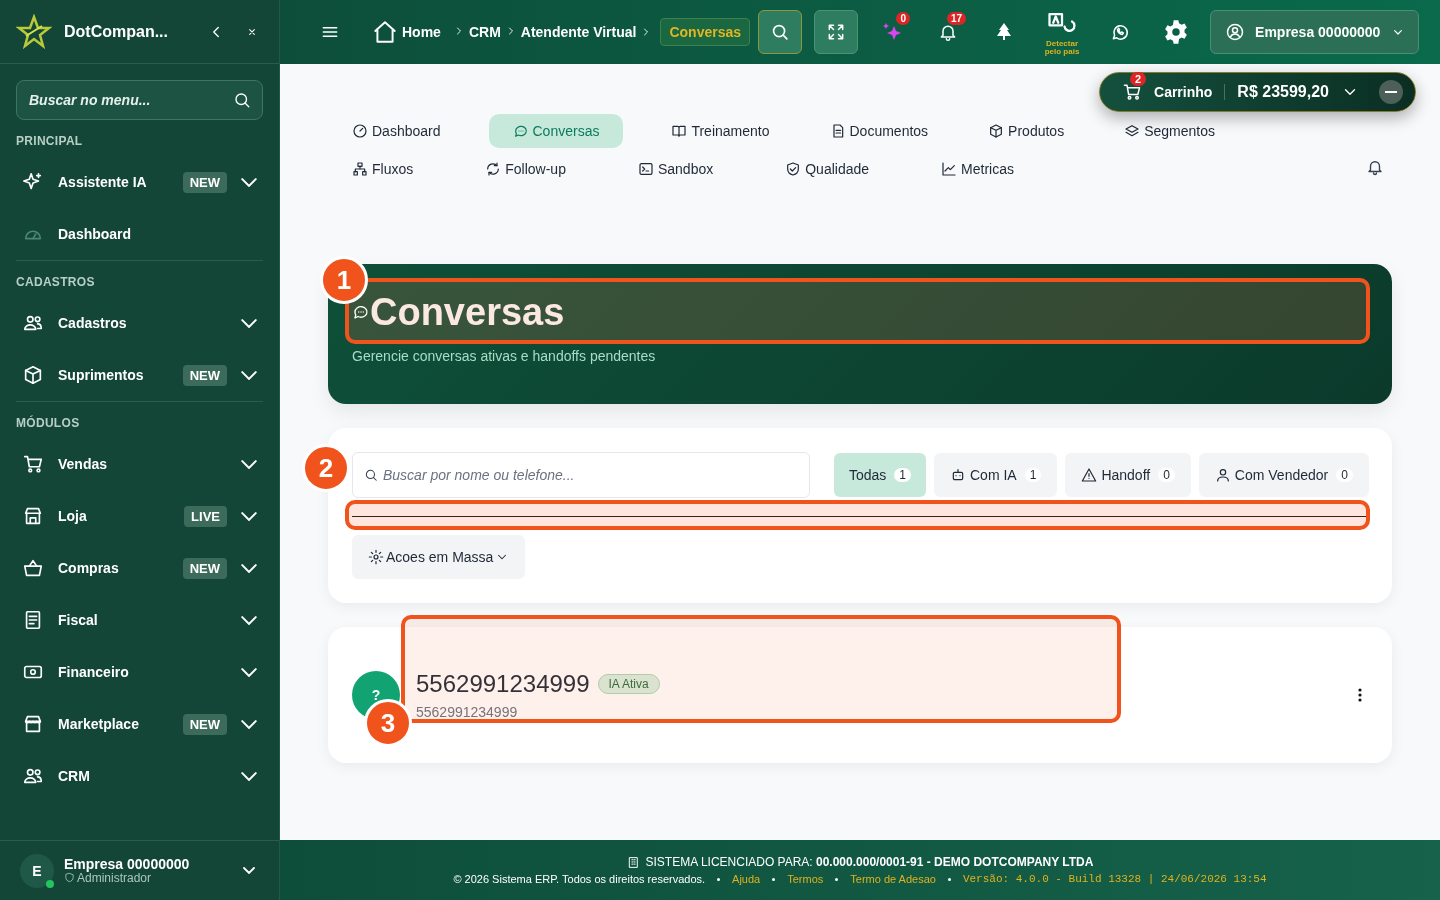  Describe the element at coordinates (645, 169) in the screenshot. I see `terminal-icon` at that location.